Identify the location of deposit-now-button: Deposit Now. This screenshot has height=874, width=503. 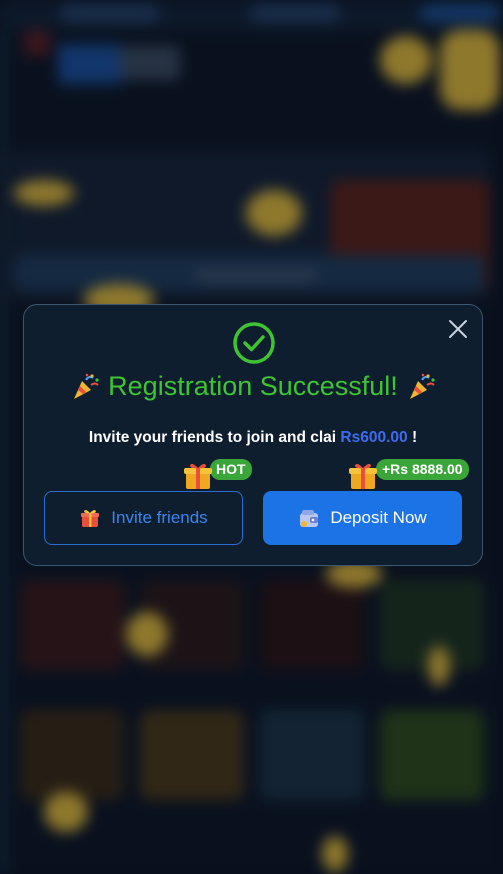
(362, 518).